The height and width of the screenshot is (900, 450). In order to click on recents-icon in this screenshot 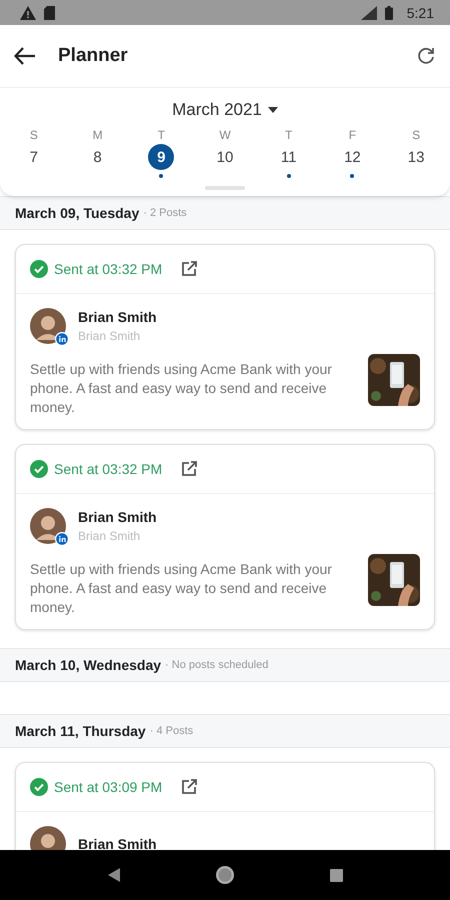, I will do `click(336, 875)`.